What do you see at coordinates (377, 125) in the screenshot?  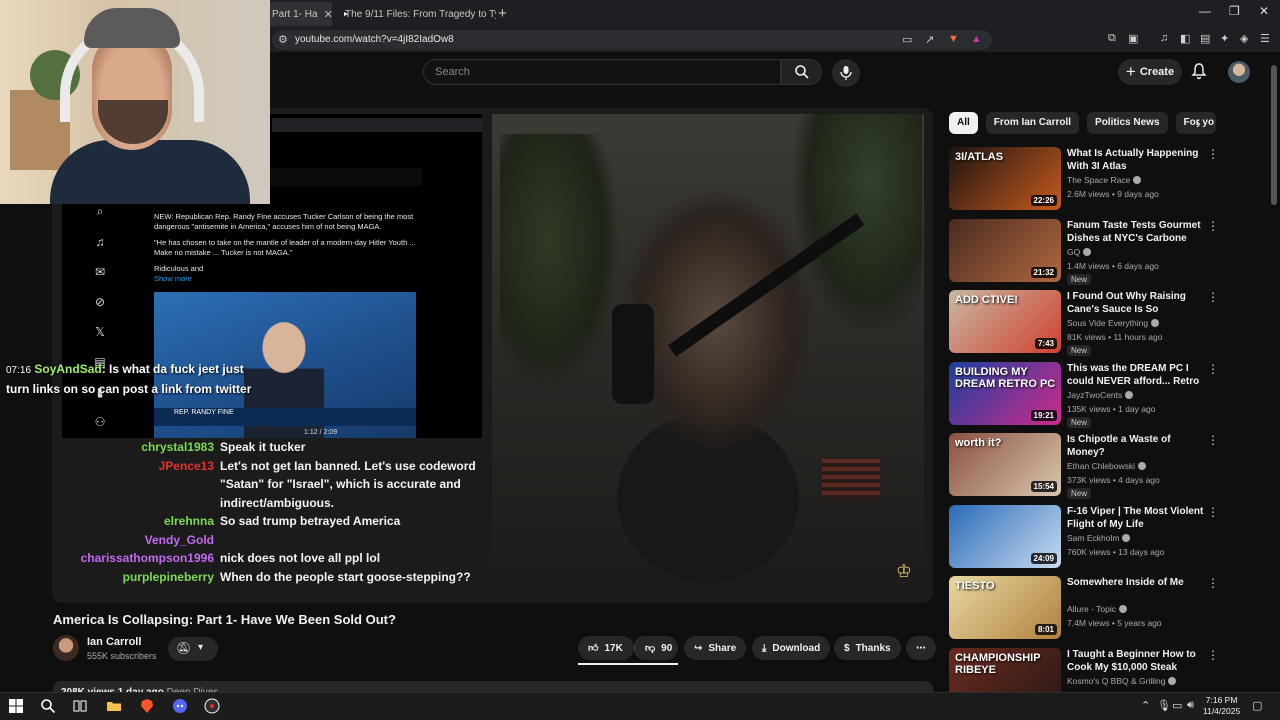 I see `shared-screen-toolbar` at bounding box center [377, 125].